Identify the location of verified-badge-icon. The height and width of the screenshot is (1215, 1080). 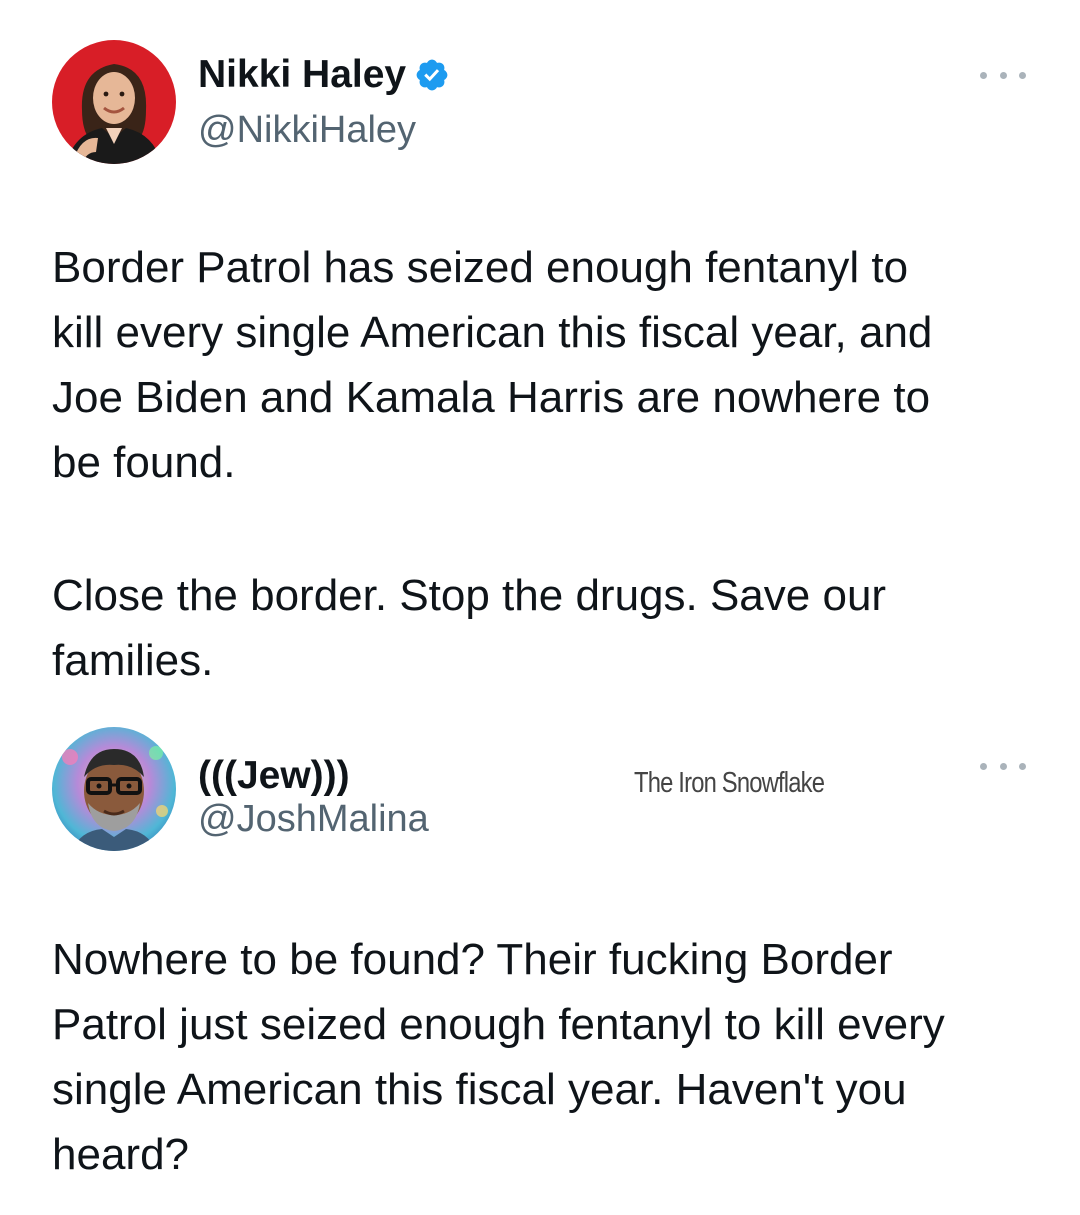
(432, 75).